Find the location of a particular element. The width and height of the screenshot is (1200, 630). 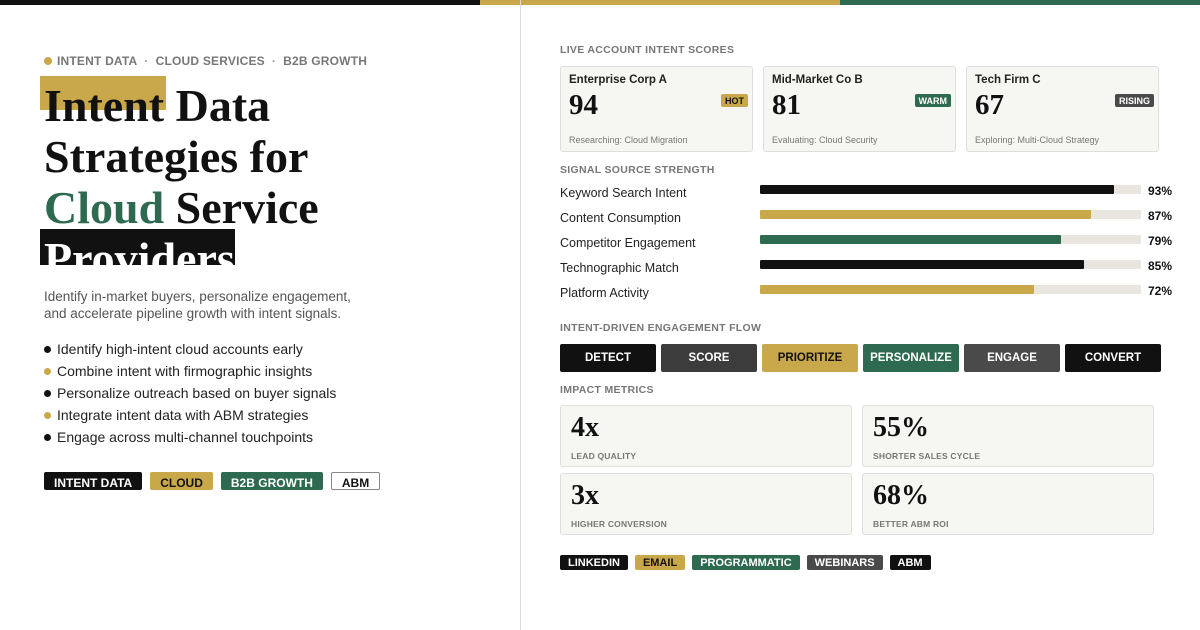

signal-label: Technographic Match is located at coordinates (619, 268).